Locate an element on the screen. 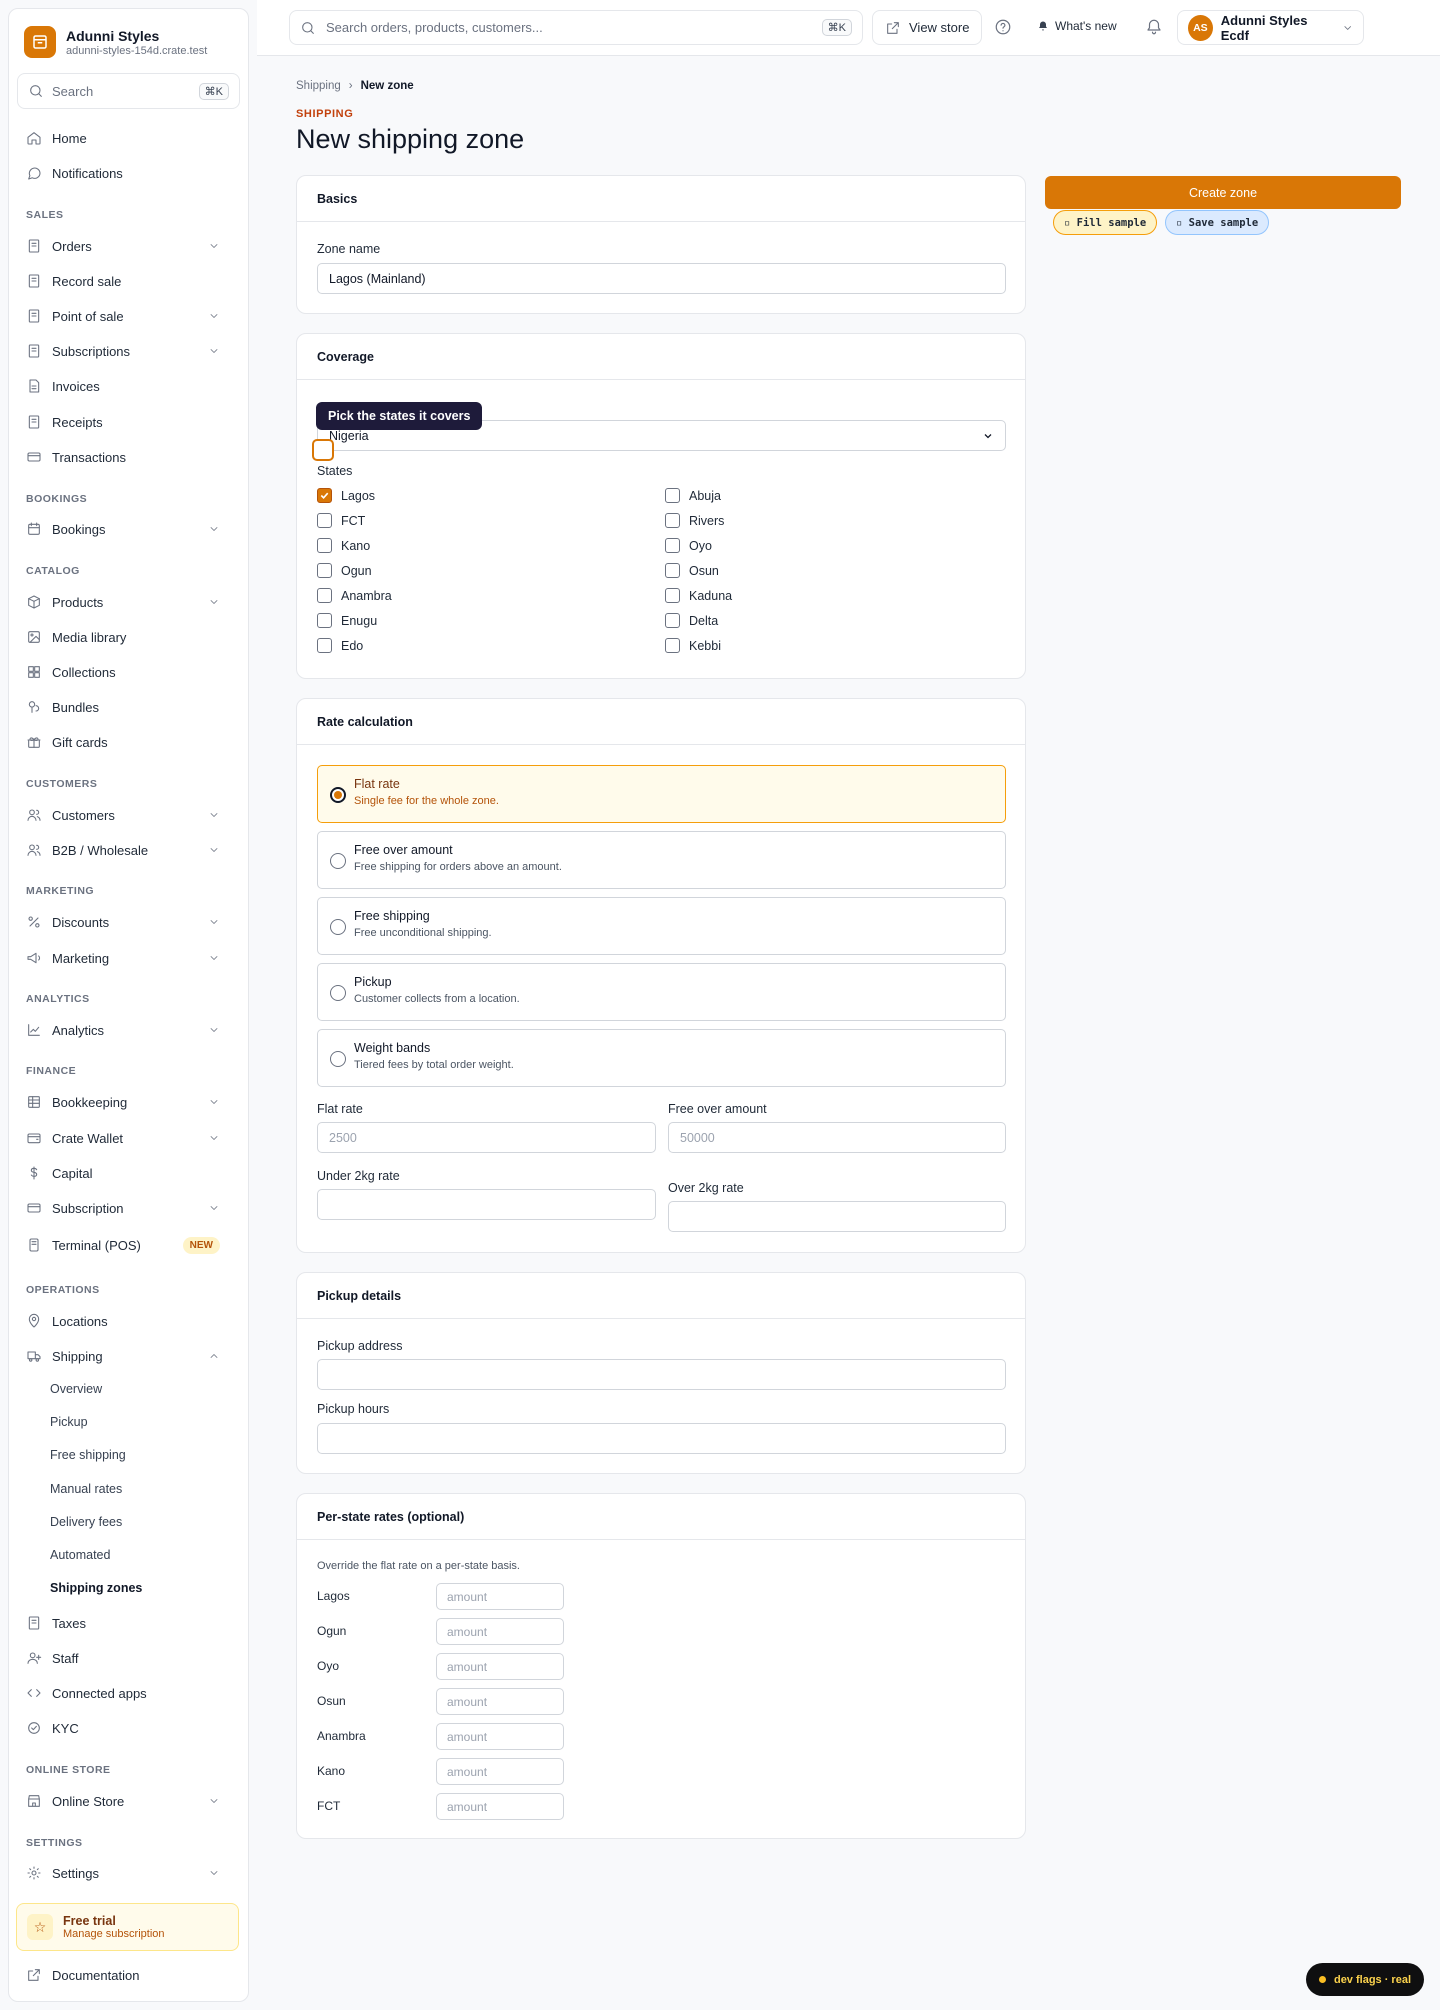 This screenshot has width=1440, height=2010. state-checkbox-row: Osun is located at coordinates (692, 570).